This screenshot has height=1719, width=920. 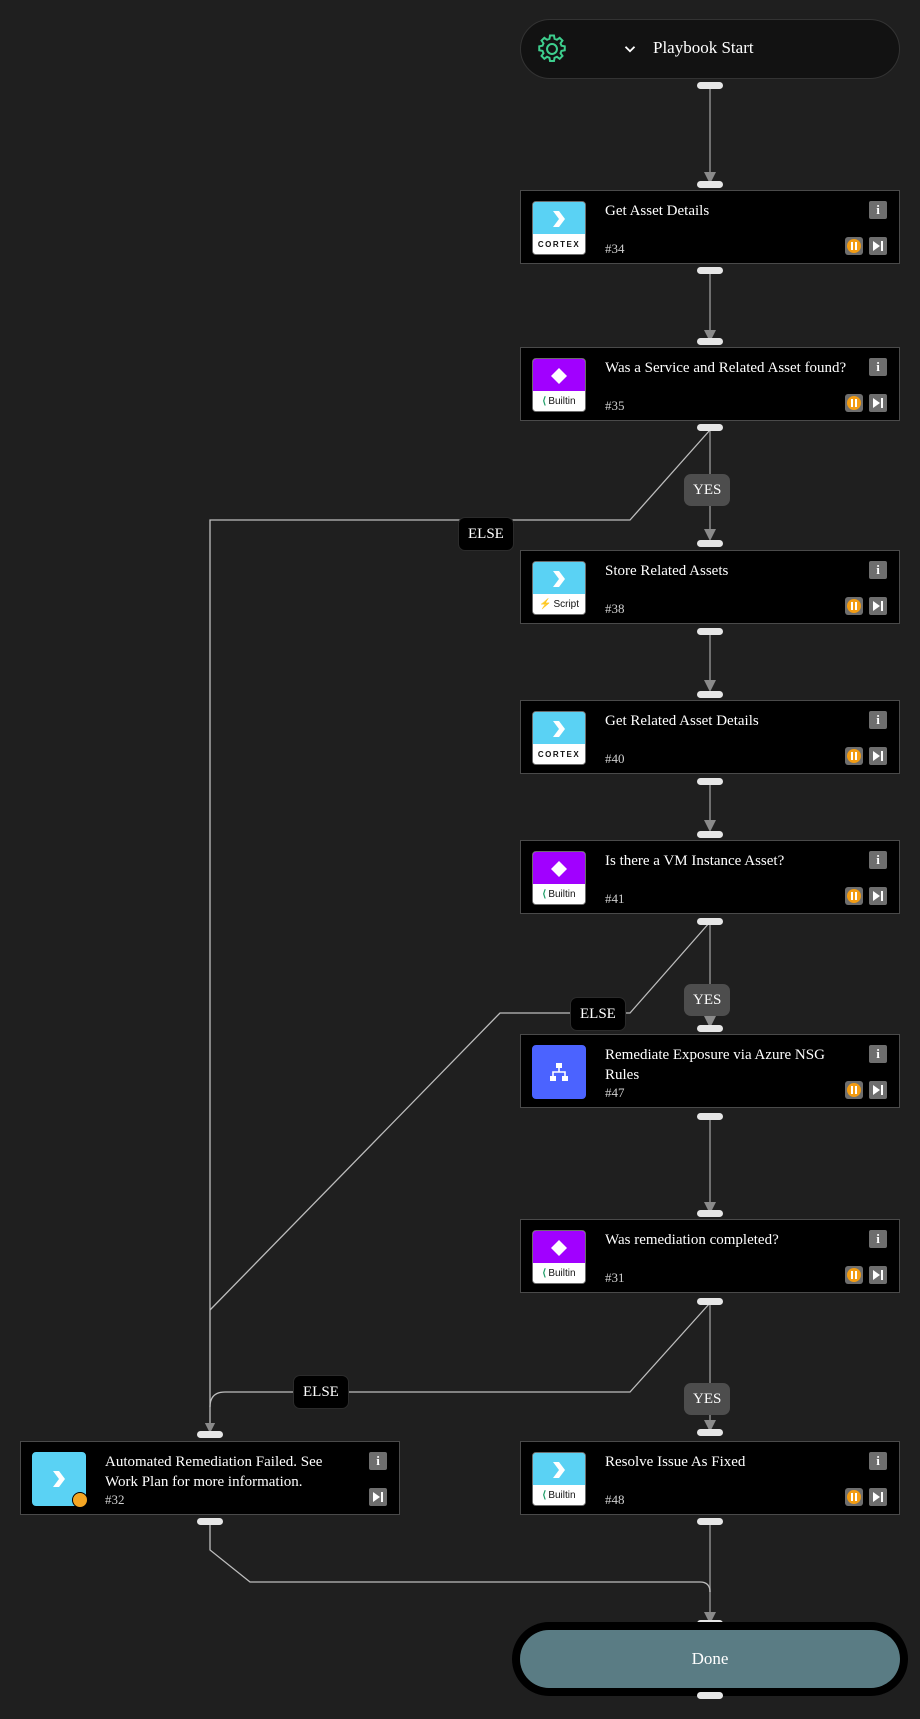 I want to click on done-node: Done, so click(x=710, y=1659).